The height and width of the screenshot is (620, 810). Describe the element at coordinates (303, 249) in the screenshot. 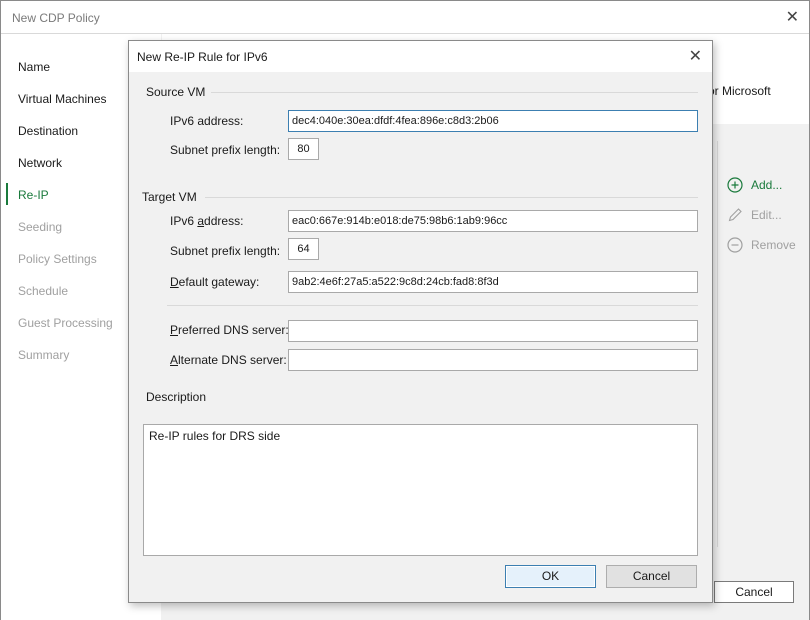

I see `target-prefix-stepper: 64` at that location.